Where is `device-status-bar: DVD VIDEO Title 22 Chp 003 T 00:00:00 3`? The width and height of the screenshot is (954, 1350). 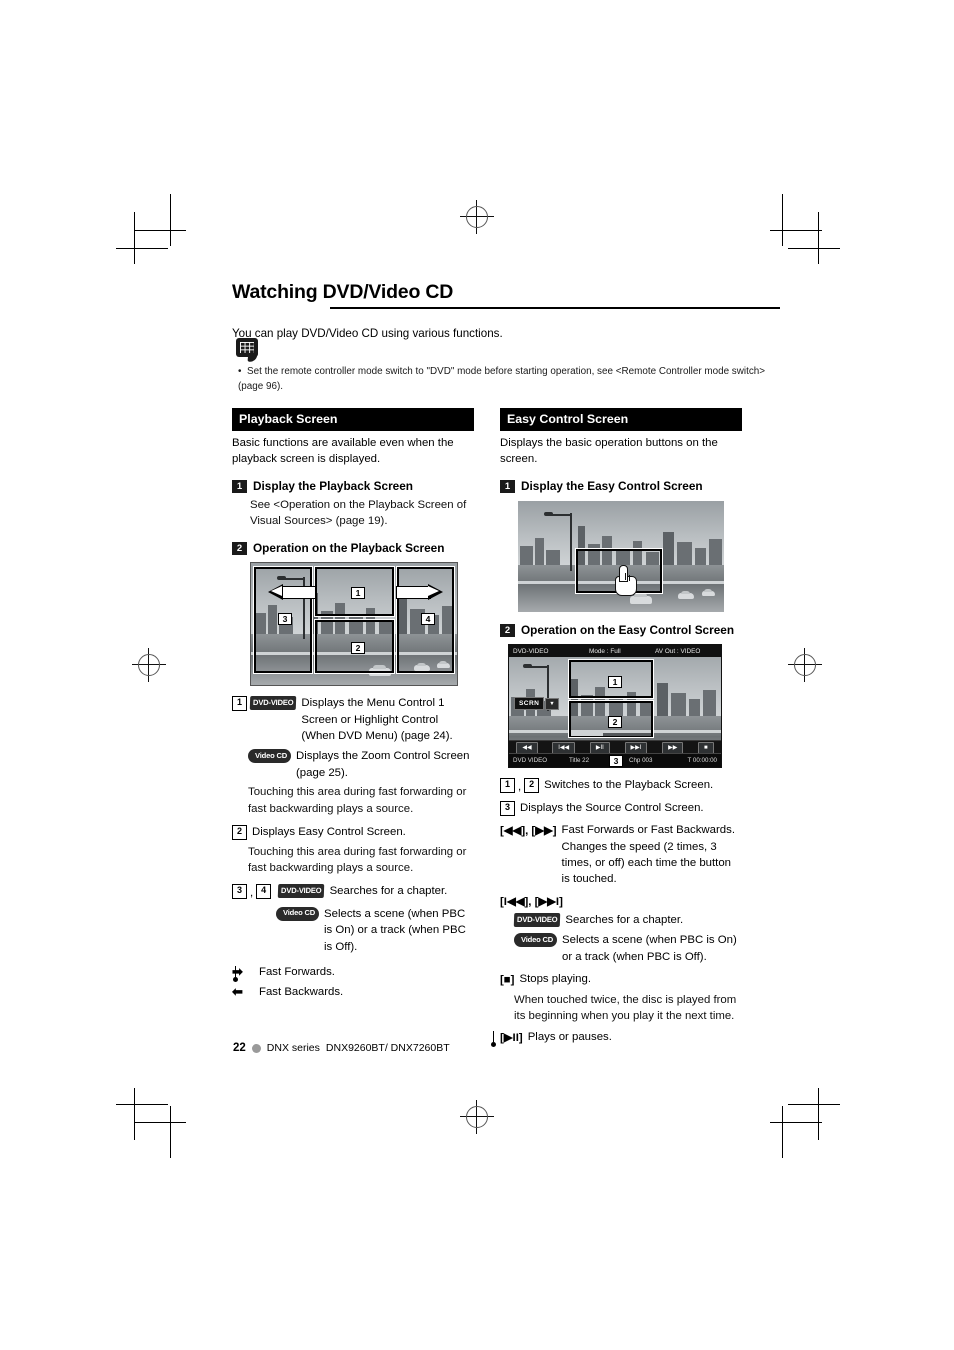
device-status-bar: DVD VIDEO Title 22 Chp 003 T 00:00:00 3 is located at coordinates (615, 760).